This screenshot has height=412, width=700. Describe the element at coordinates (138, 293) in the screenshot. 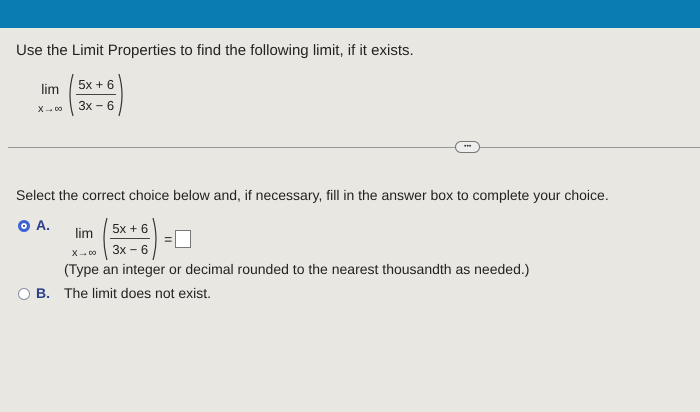

I see `choice-text: The limit does not exist.` at that location.